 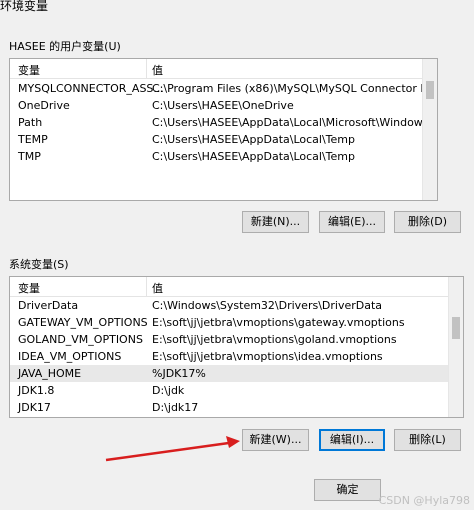 What do you see at coordinates (172, 449) in the screenshot?
I see `annotation-arrow` at bounding box center [172, 449].